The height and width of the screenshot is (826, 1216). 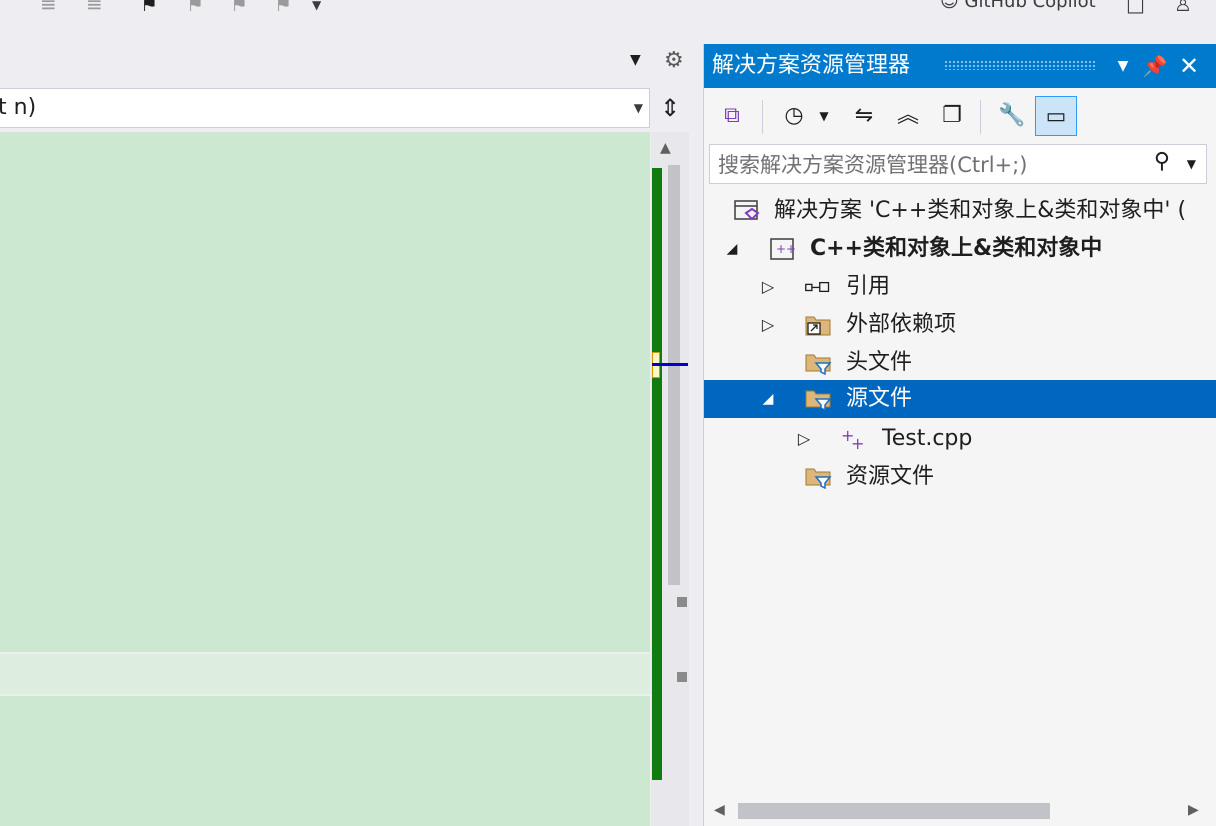 I want to click on solution-explorer-titlebar: 解决方案资源管理器 ▼ 📌 ✕, so click(x=960, y=66).